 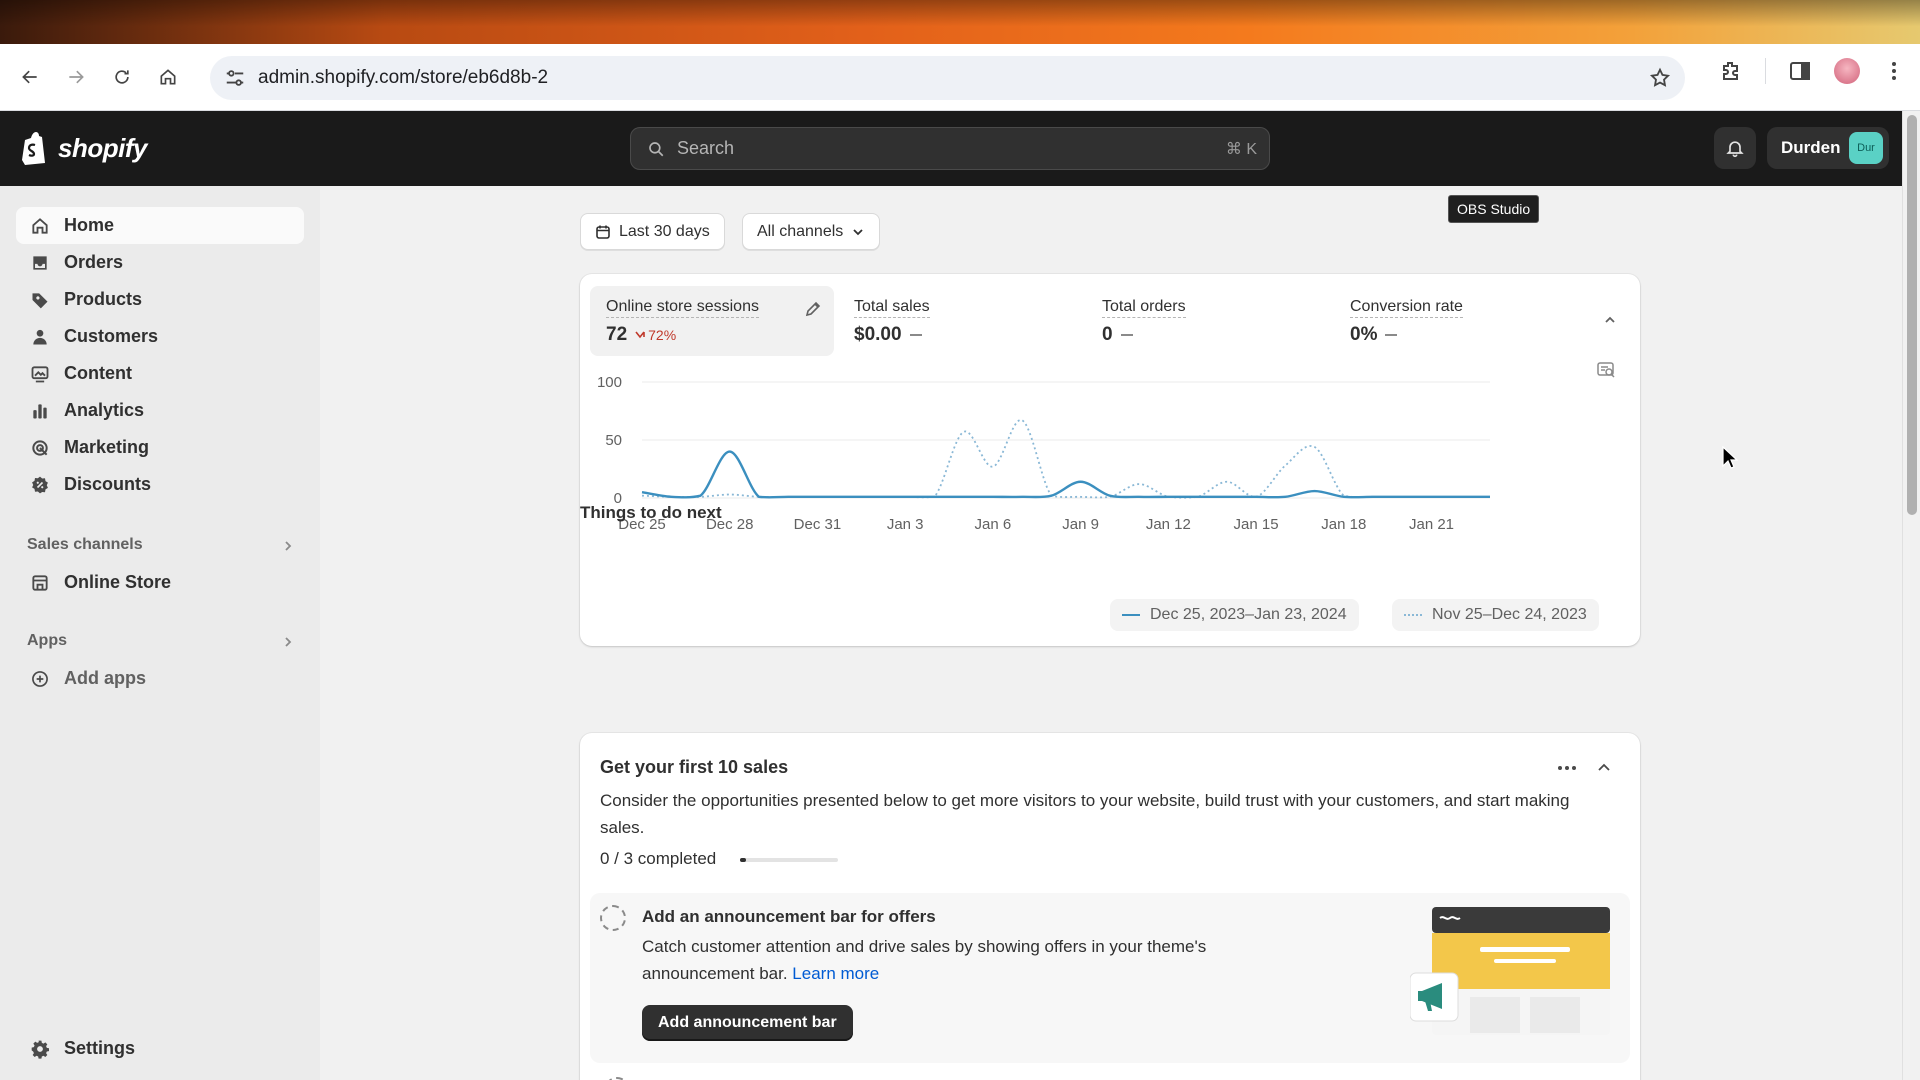 I want to click on forward-button, so click(x=76, y=77).